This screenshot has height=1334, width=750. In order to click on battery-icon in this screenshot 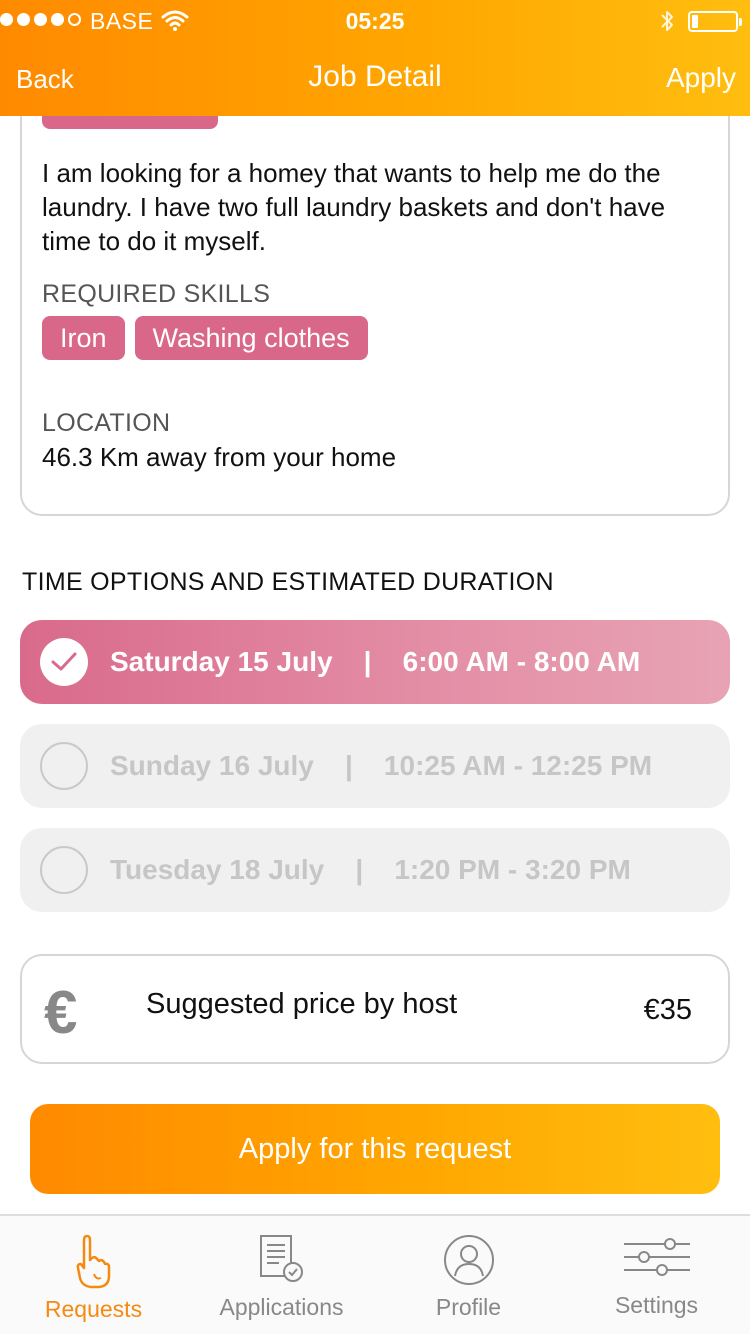, I will do `click(715, 21)`.